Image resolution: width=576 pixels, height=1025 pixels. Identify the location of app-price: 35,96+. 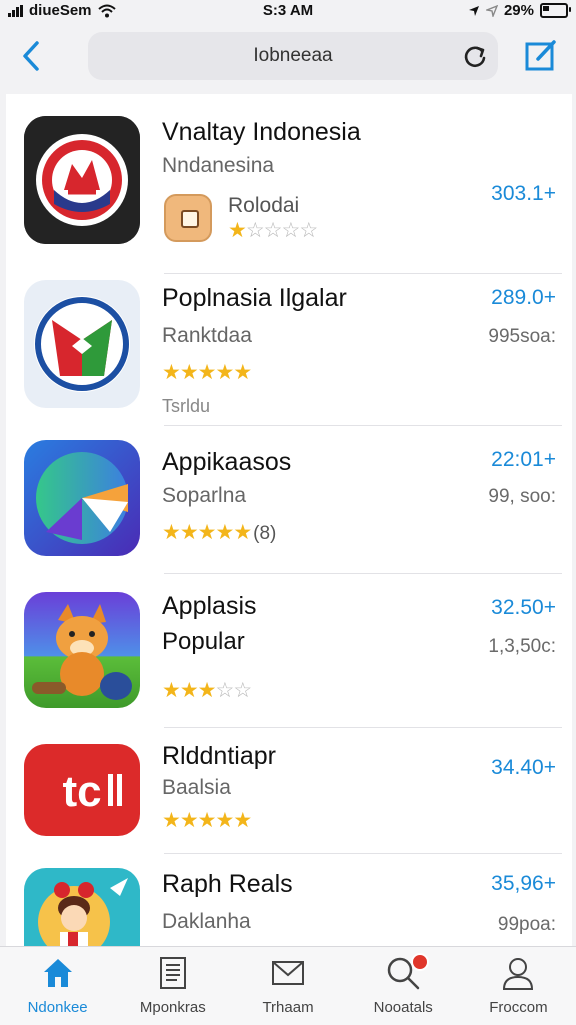
(523, 884).